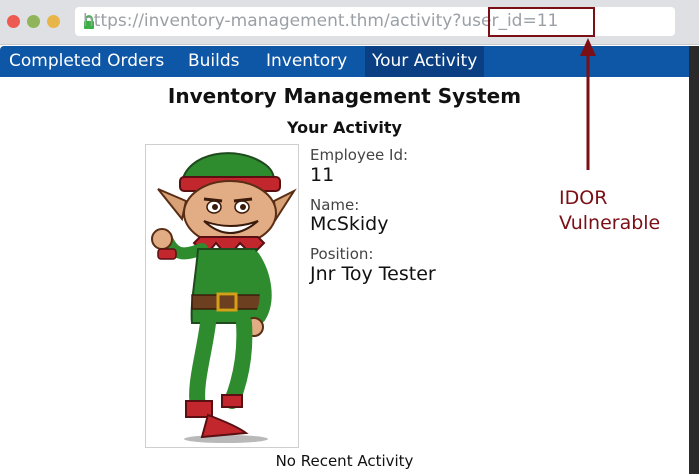  What do you see at coordinates (588, 104) in the screenshot?
I see `annotation-arrow` at bounding box center [588, 104].